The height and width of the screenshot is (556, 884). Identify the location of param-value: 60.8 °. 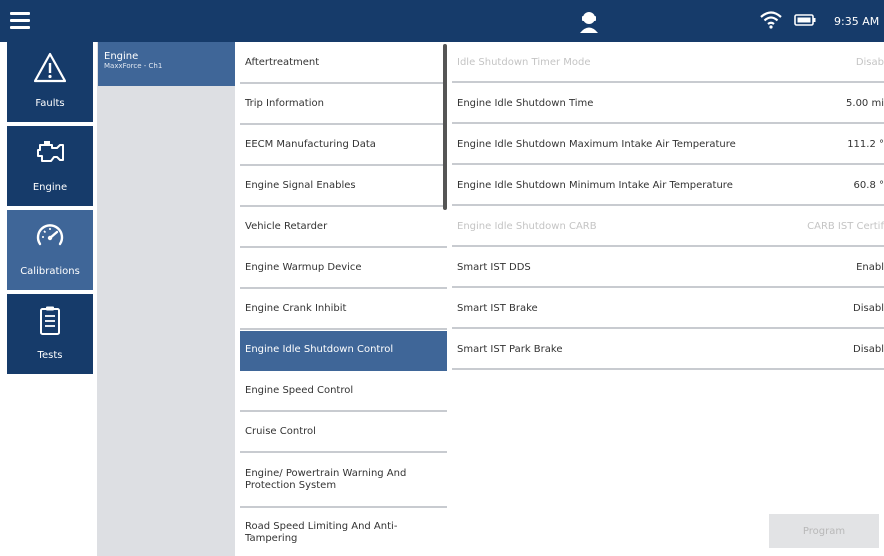
(868, 185).